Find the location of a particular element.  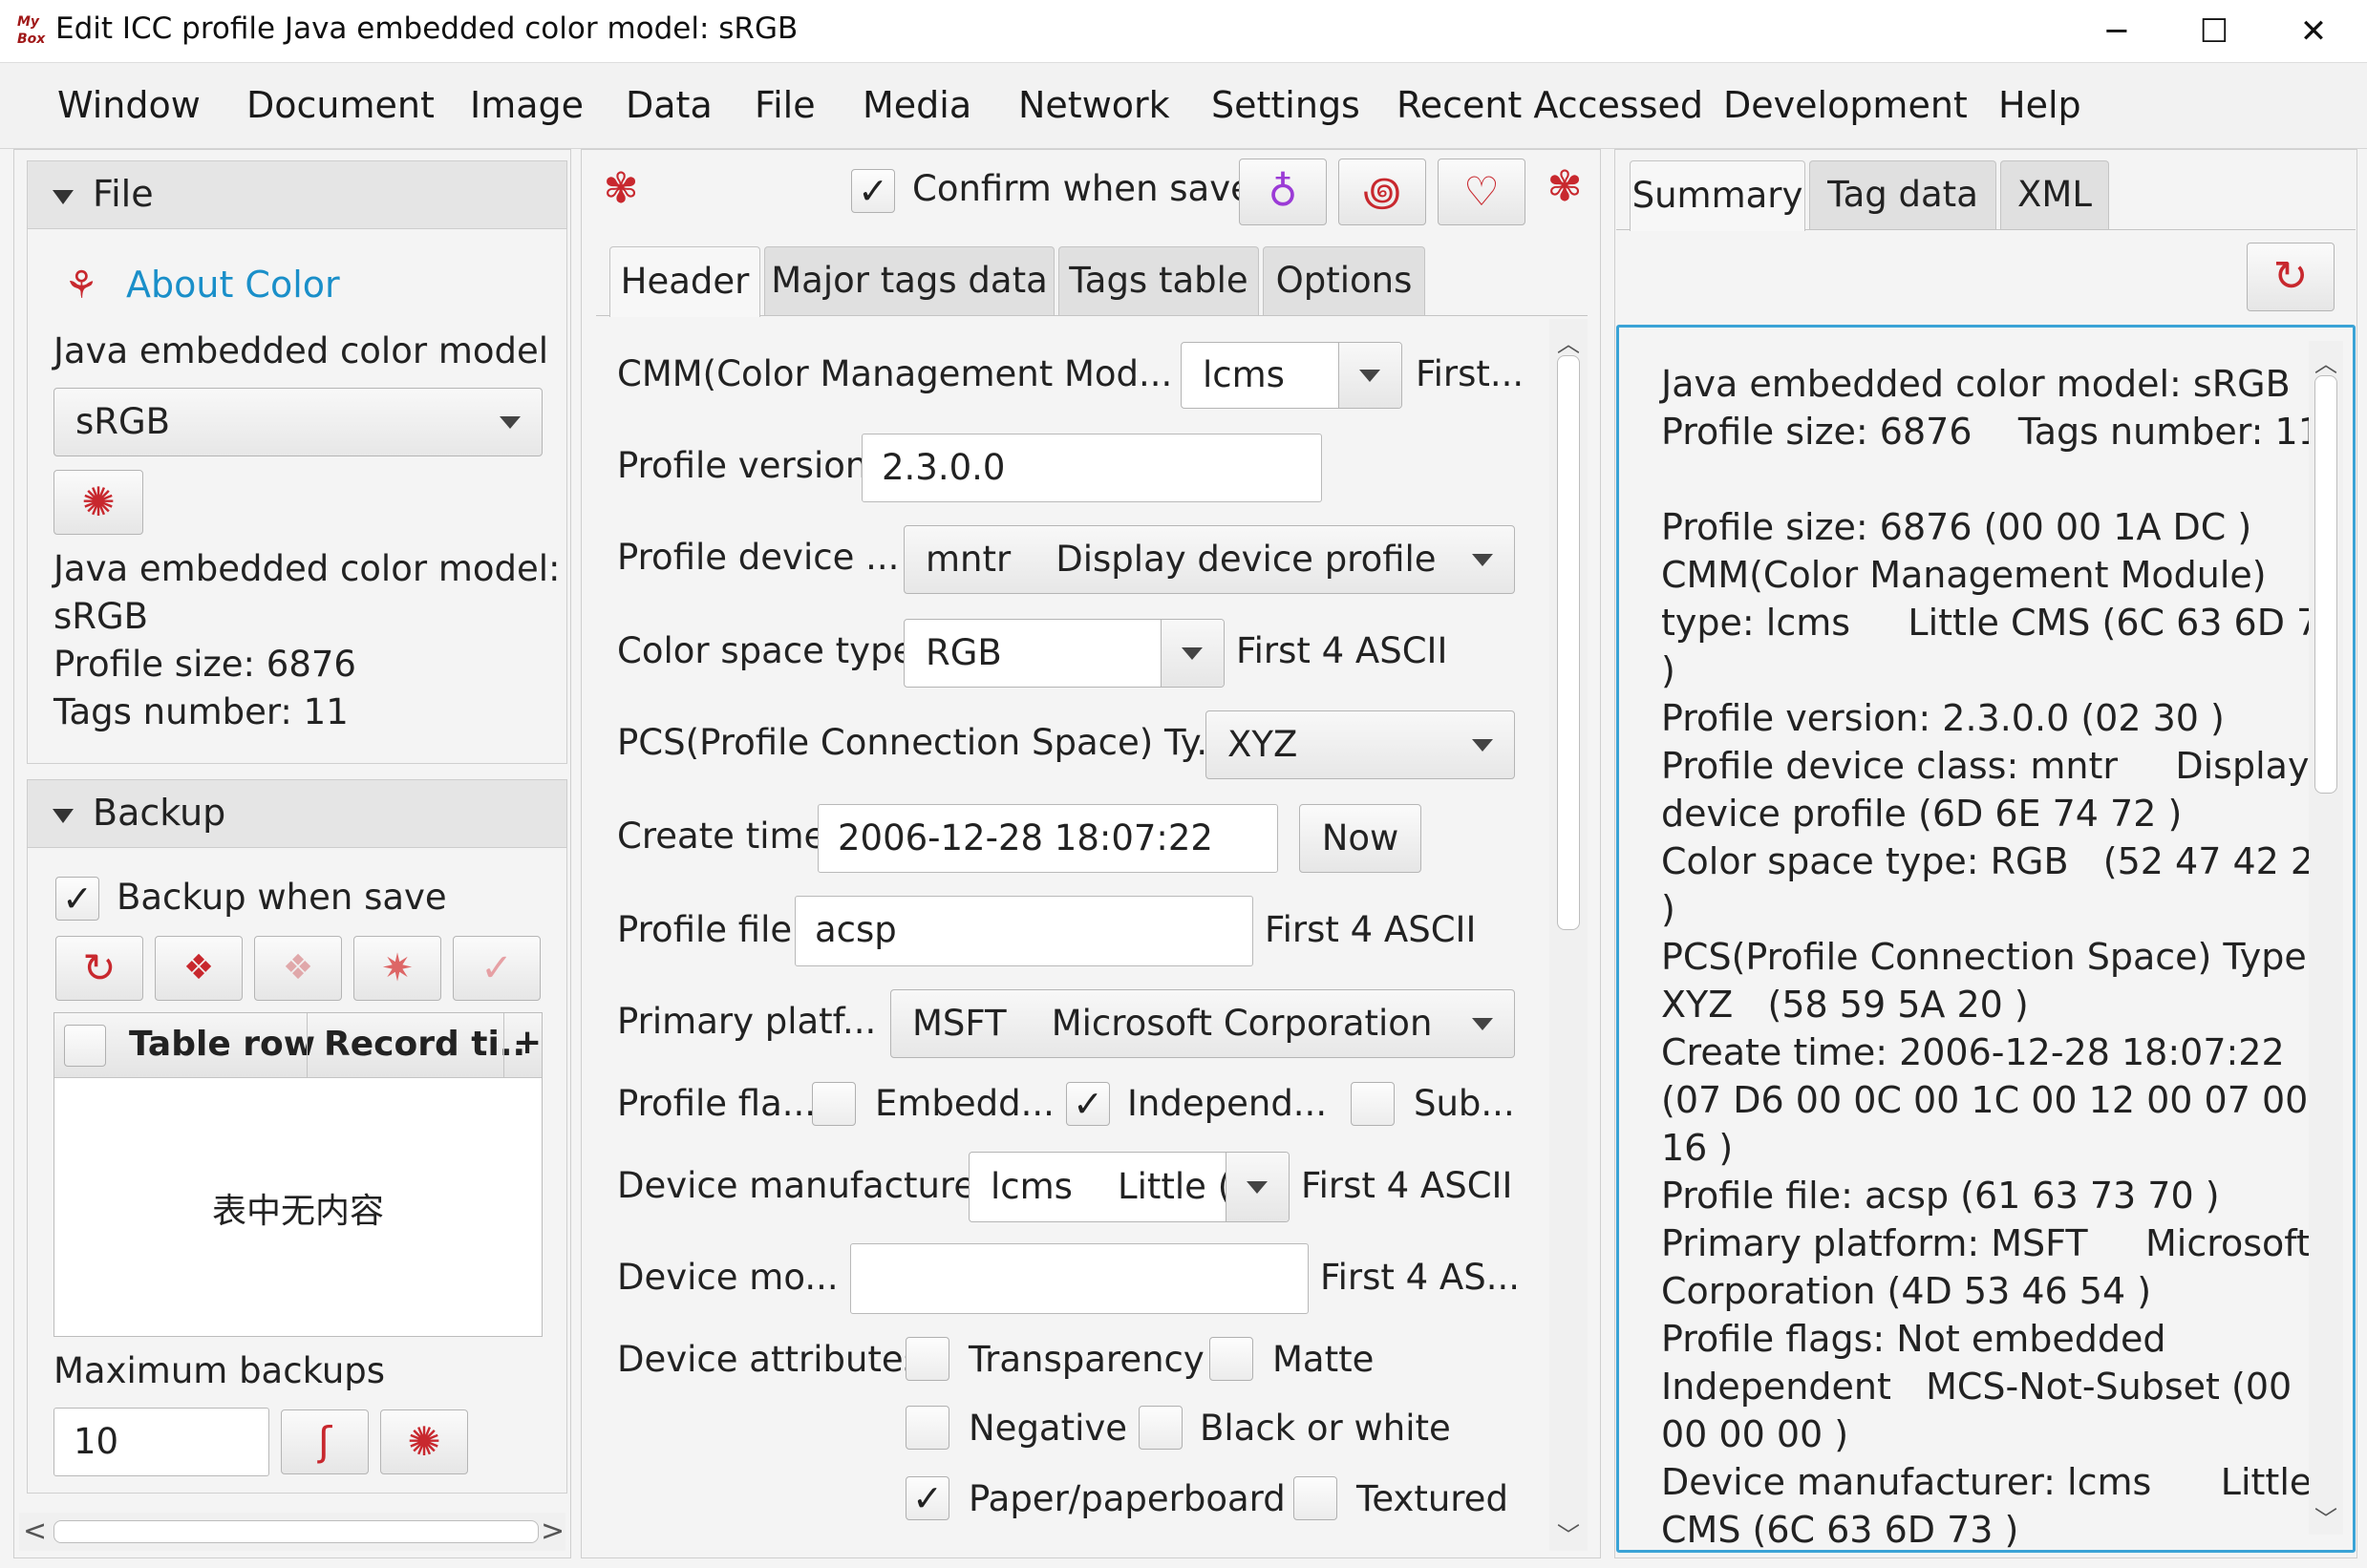

refresh-icon: ↻ is located at coordinates (99, 968).